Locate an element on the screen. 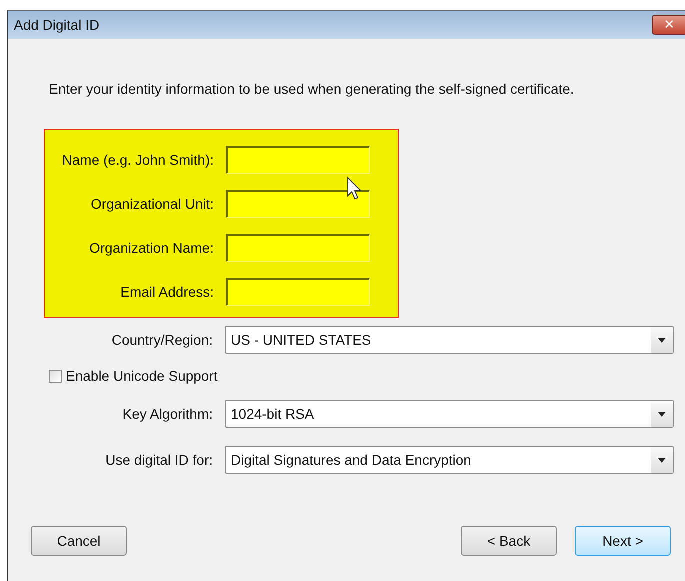 Image resolution: width=685 pixels, height=581 pixels. dropdown: Digital Signatures and Data Encryption is located at coordinates (449, 460).